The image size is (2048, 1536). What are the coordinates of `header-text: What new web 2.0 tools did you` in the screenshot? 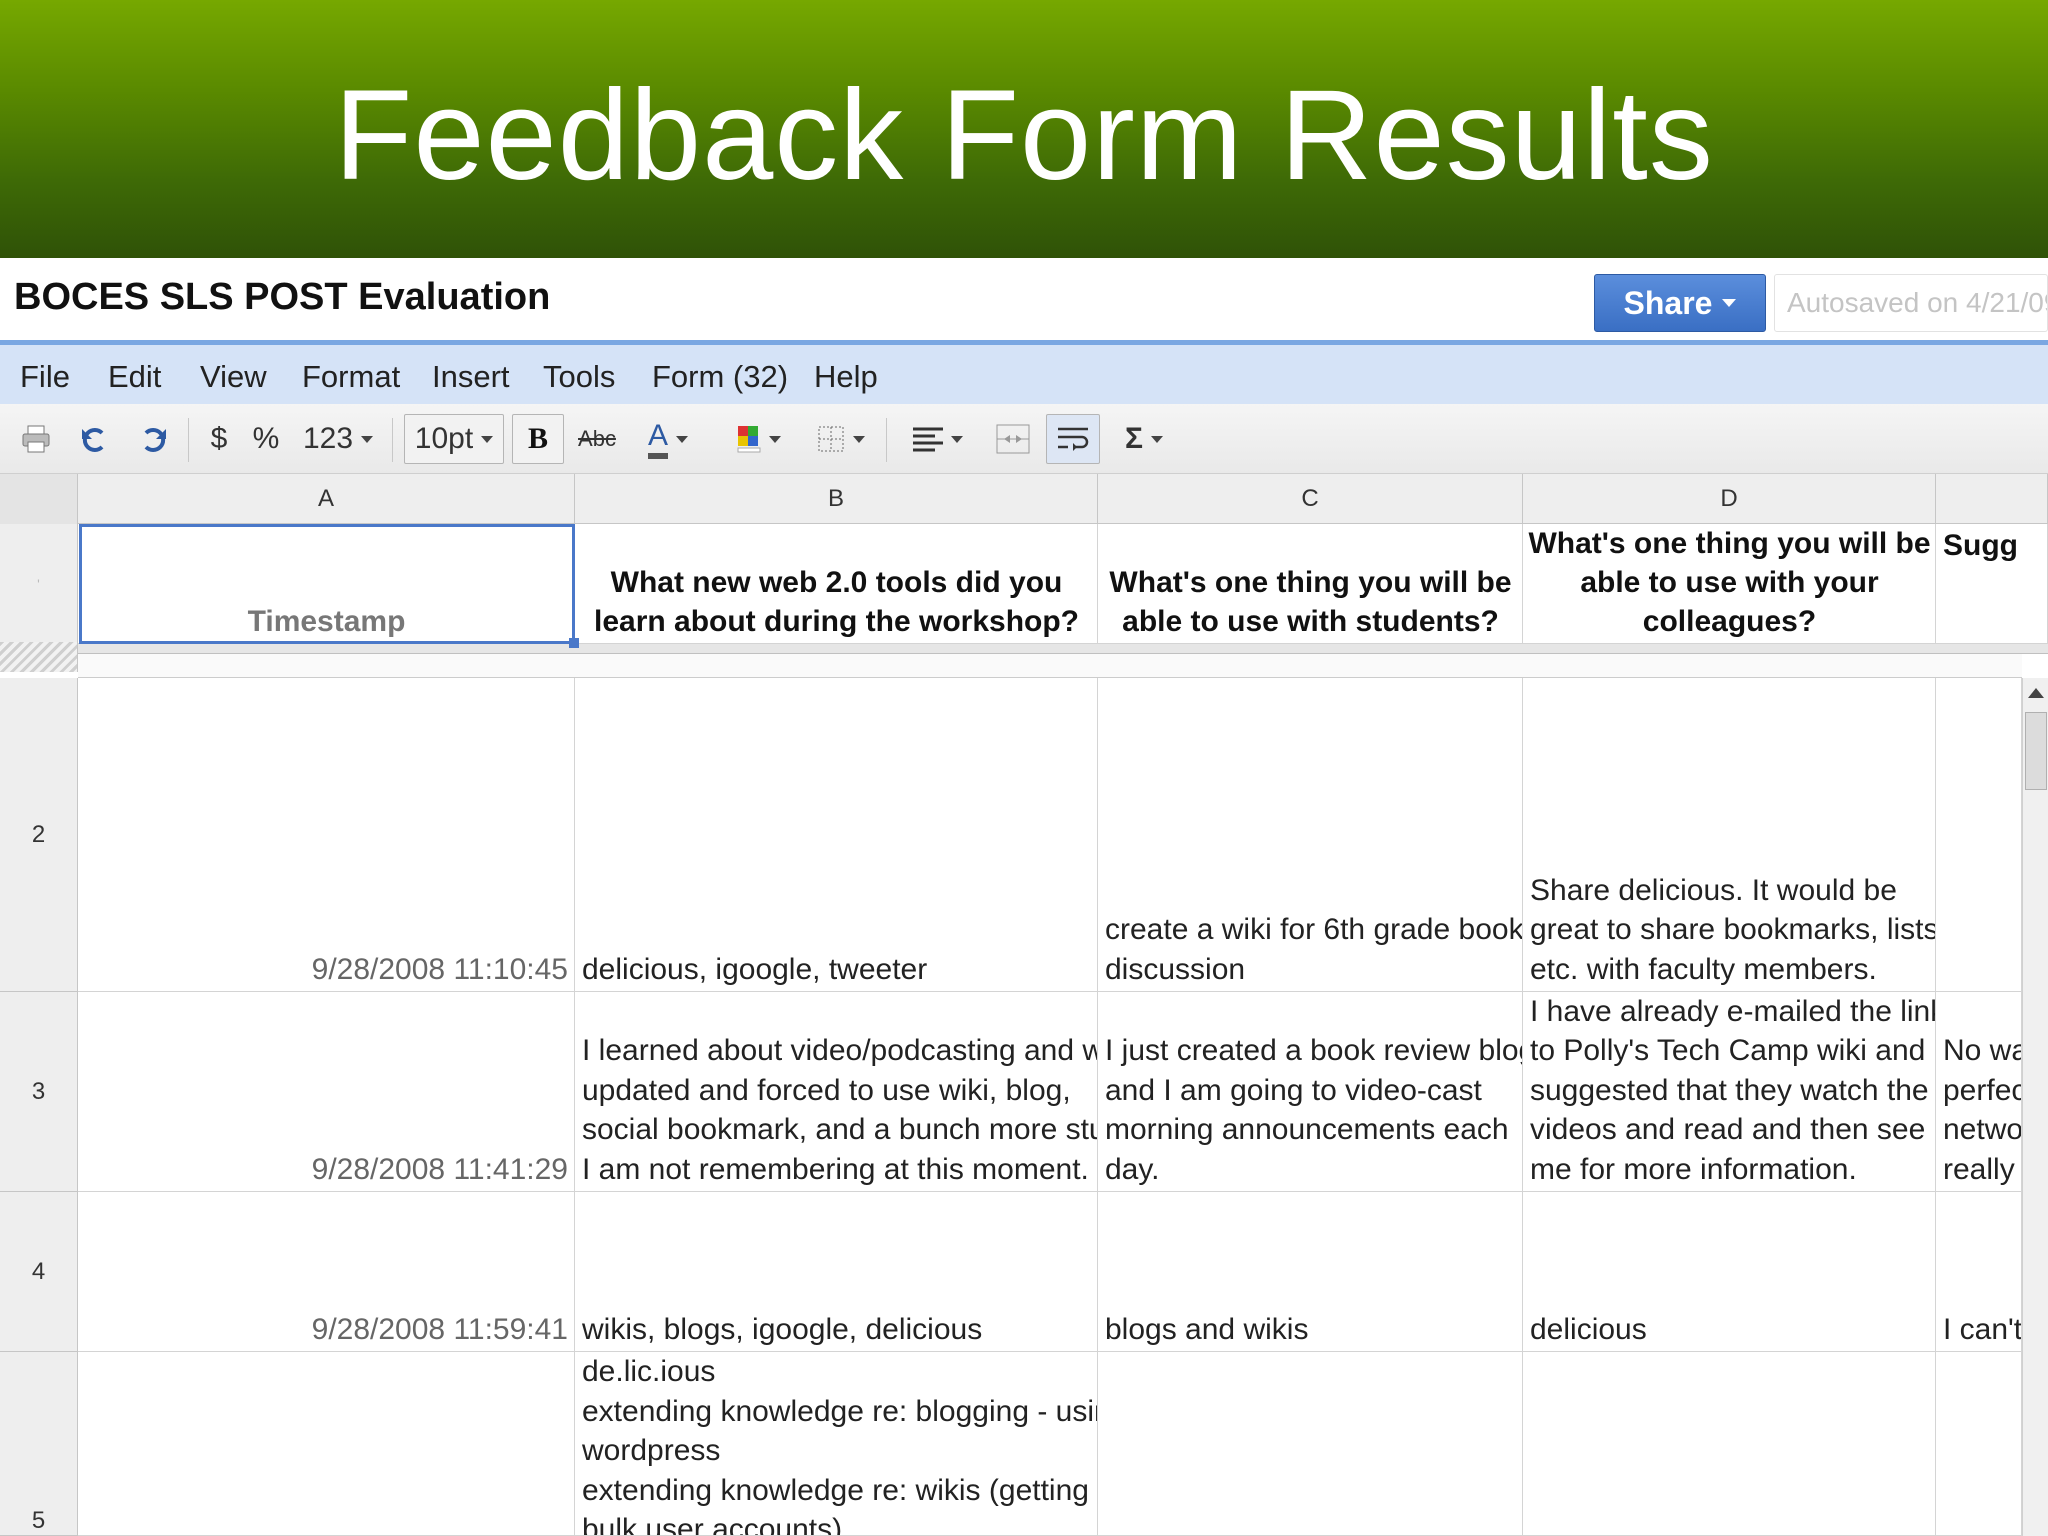 It's located at (836, 582).